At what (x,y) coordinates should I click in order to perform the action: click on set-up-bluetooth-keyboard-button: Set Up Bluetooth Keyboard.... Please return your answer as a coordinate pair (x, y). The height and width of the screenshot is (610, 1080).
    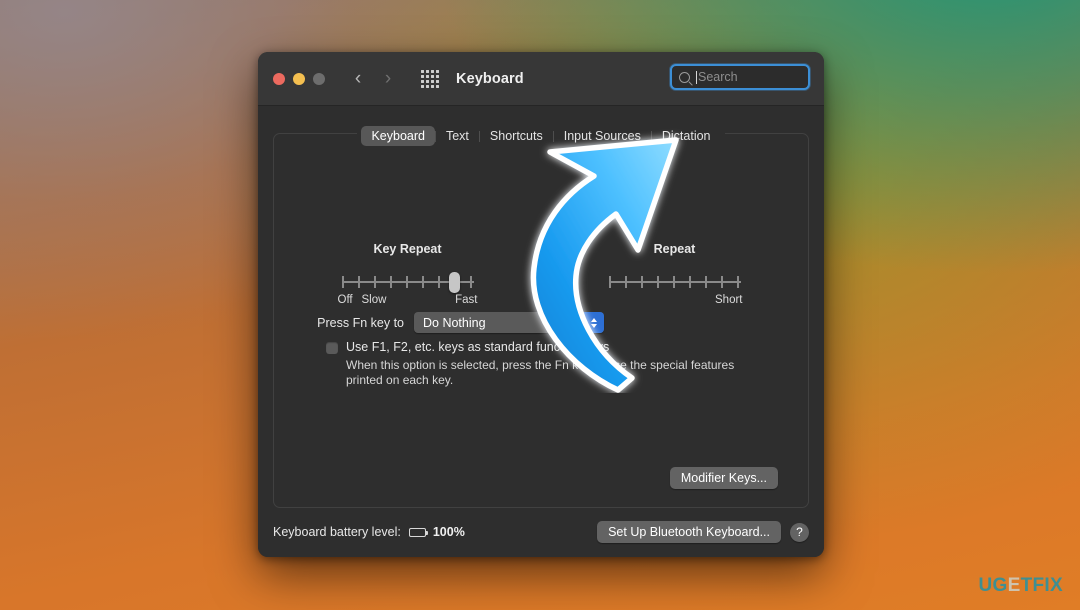
    Looking at the image, I should click on (689, 532).